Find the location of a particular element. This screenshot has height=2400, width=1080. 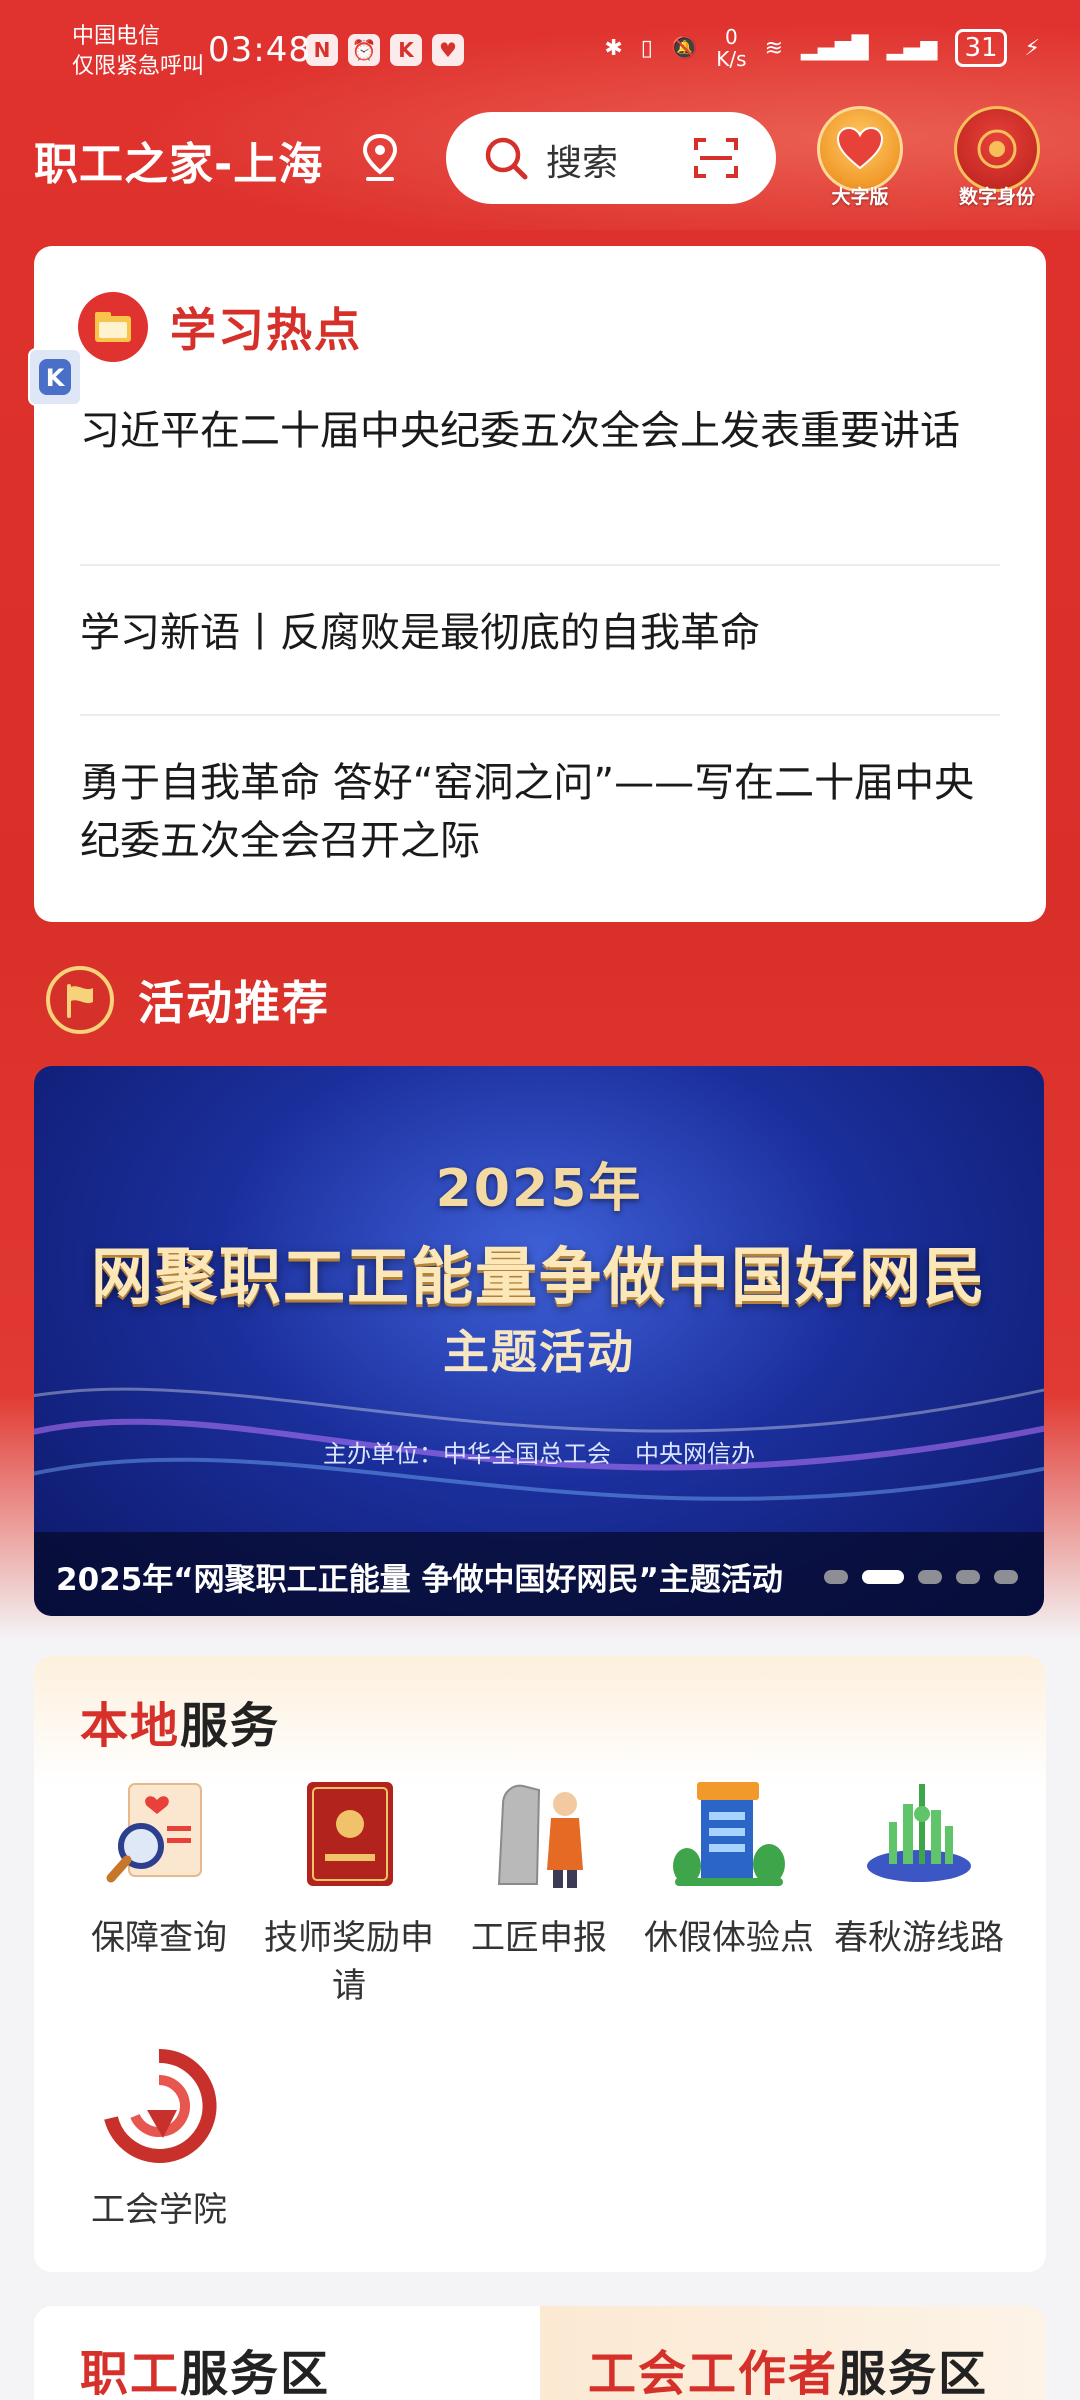

activities-title: 活动推荐 is located at coordinates (234, 1003).